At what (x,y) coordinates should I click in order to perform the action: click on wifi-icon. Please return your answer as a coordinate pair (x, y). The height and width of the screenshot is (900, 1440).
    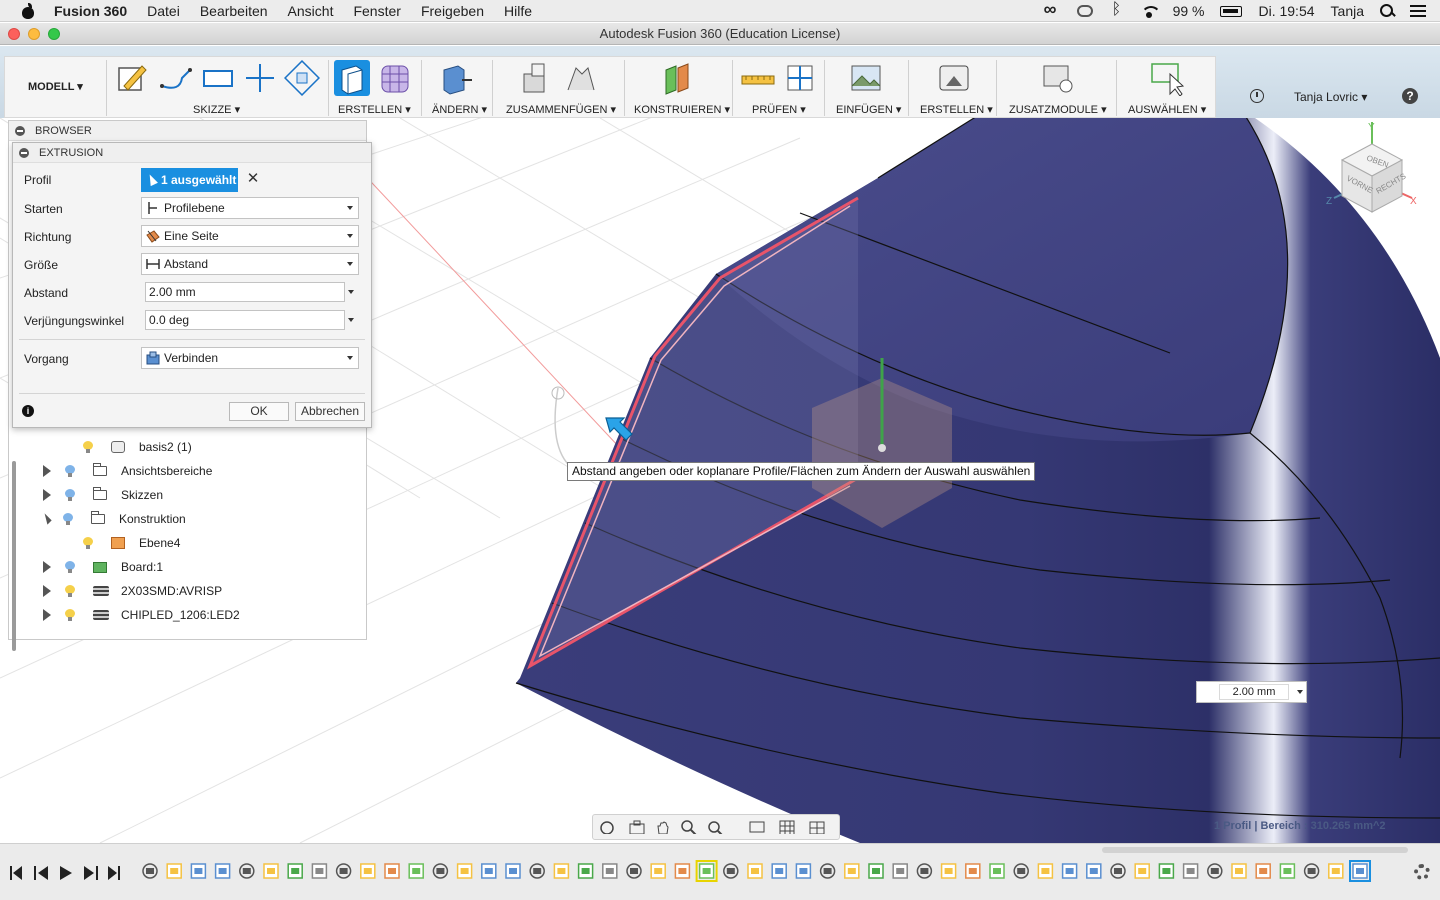
    Looking at the image, I should click on (1150, 11).